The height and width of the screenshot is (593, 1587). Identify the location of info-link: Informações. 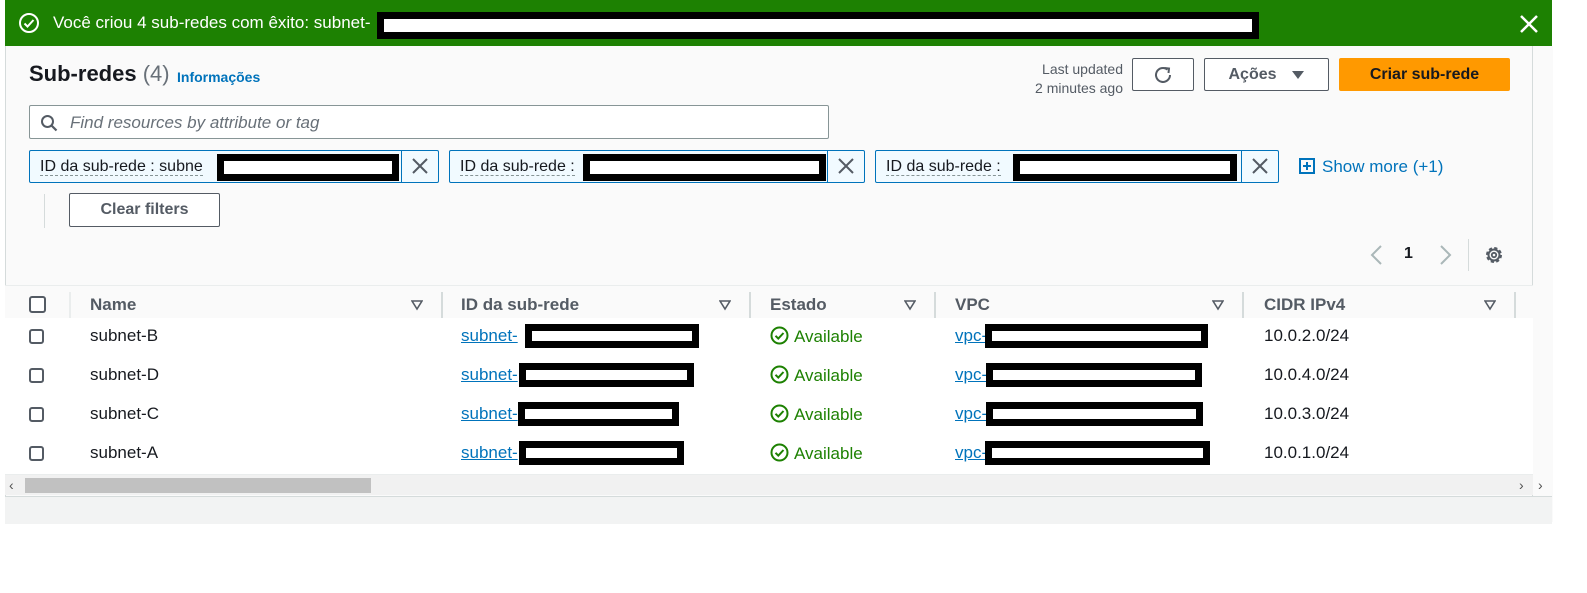
(218, 77).